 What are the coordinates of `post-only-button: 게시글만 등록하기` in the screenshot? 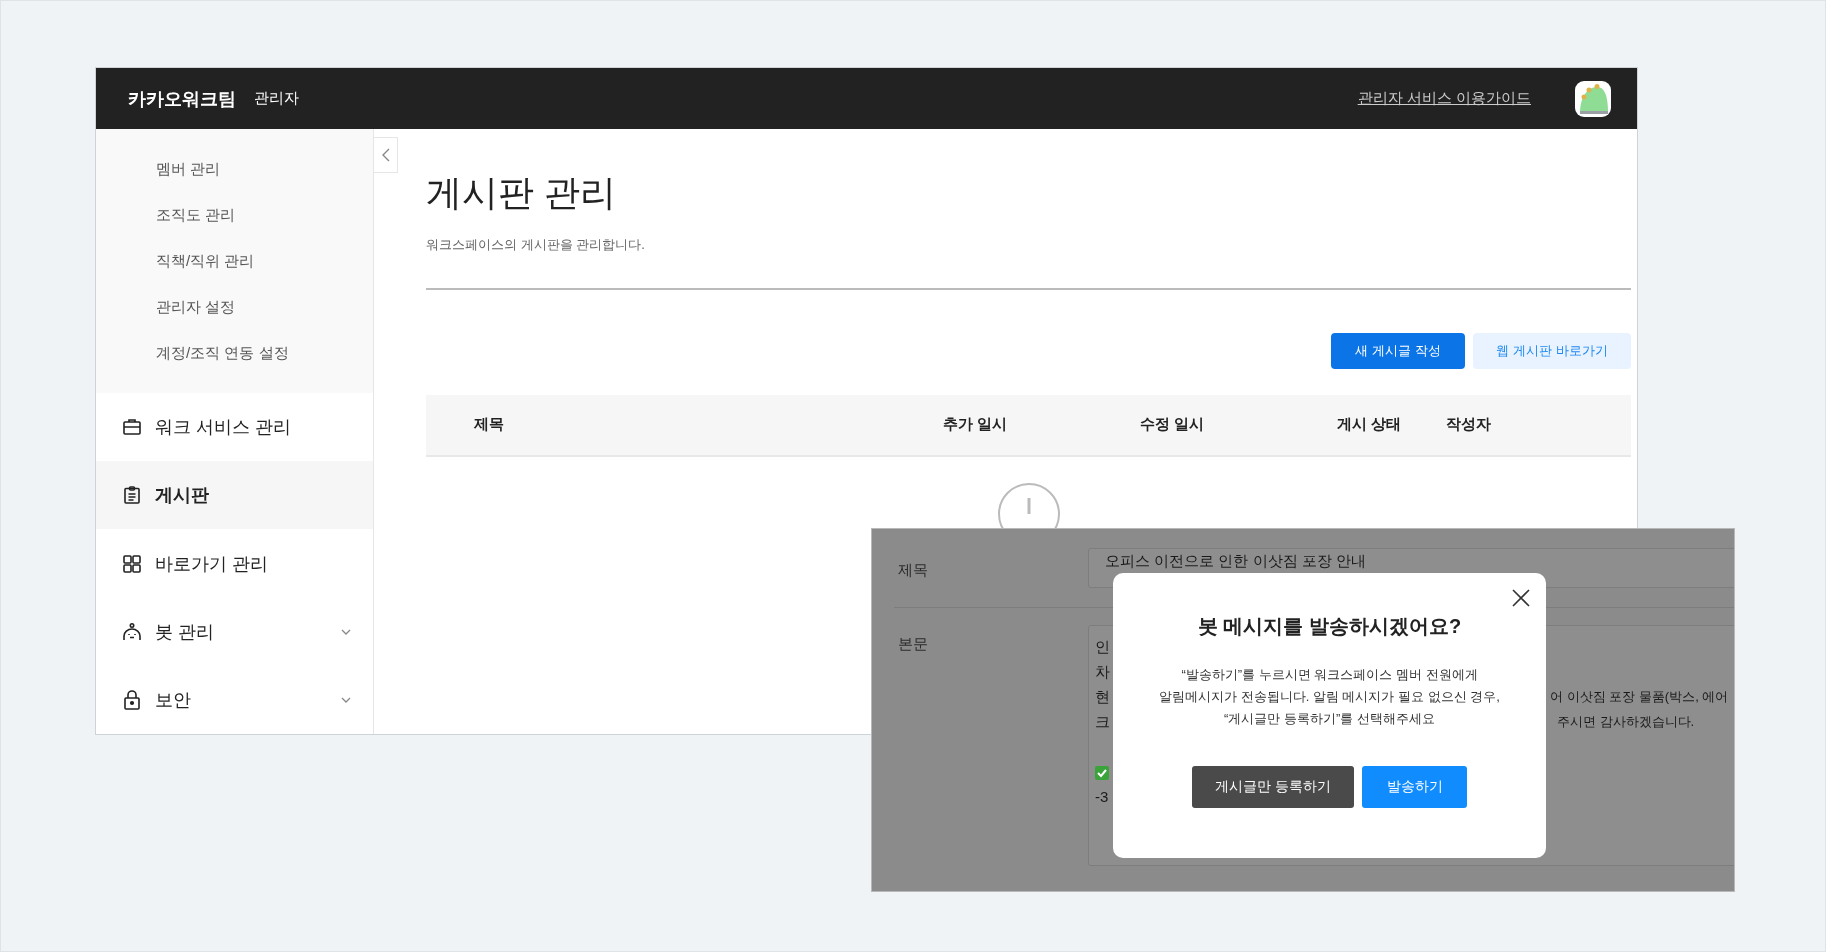 It's located at (1273, 787).